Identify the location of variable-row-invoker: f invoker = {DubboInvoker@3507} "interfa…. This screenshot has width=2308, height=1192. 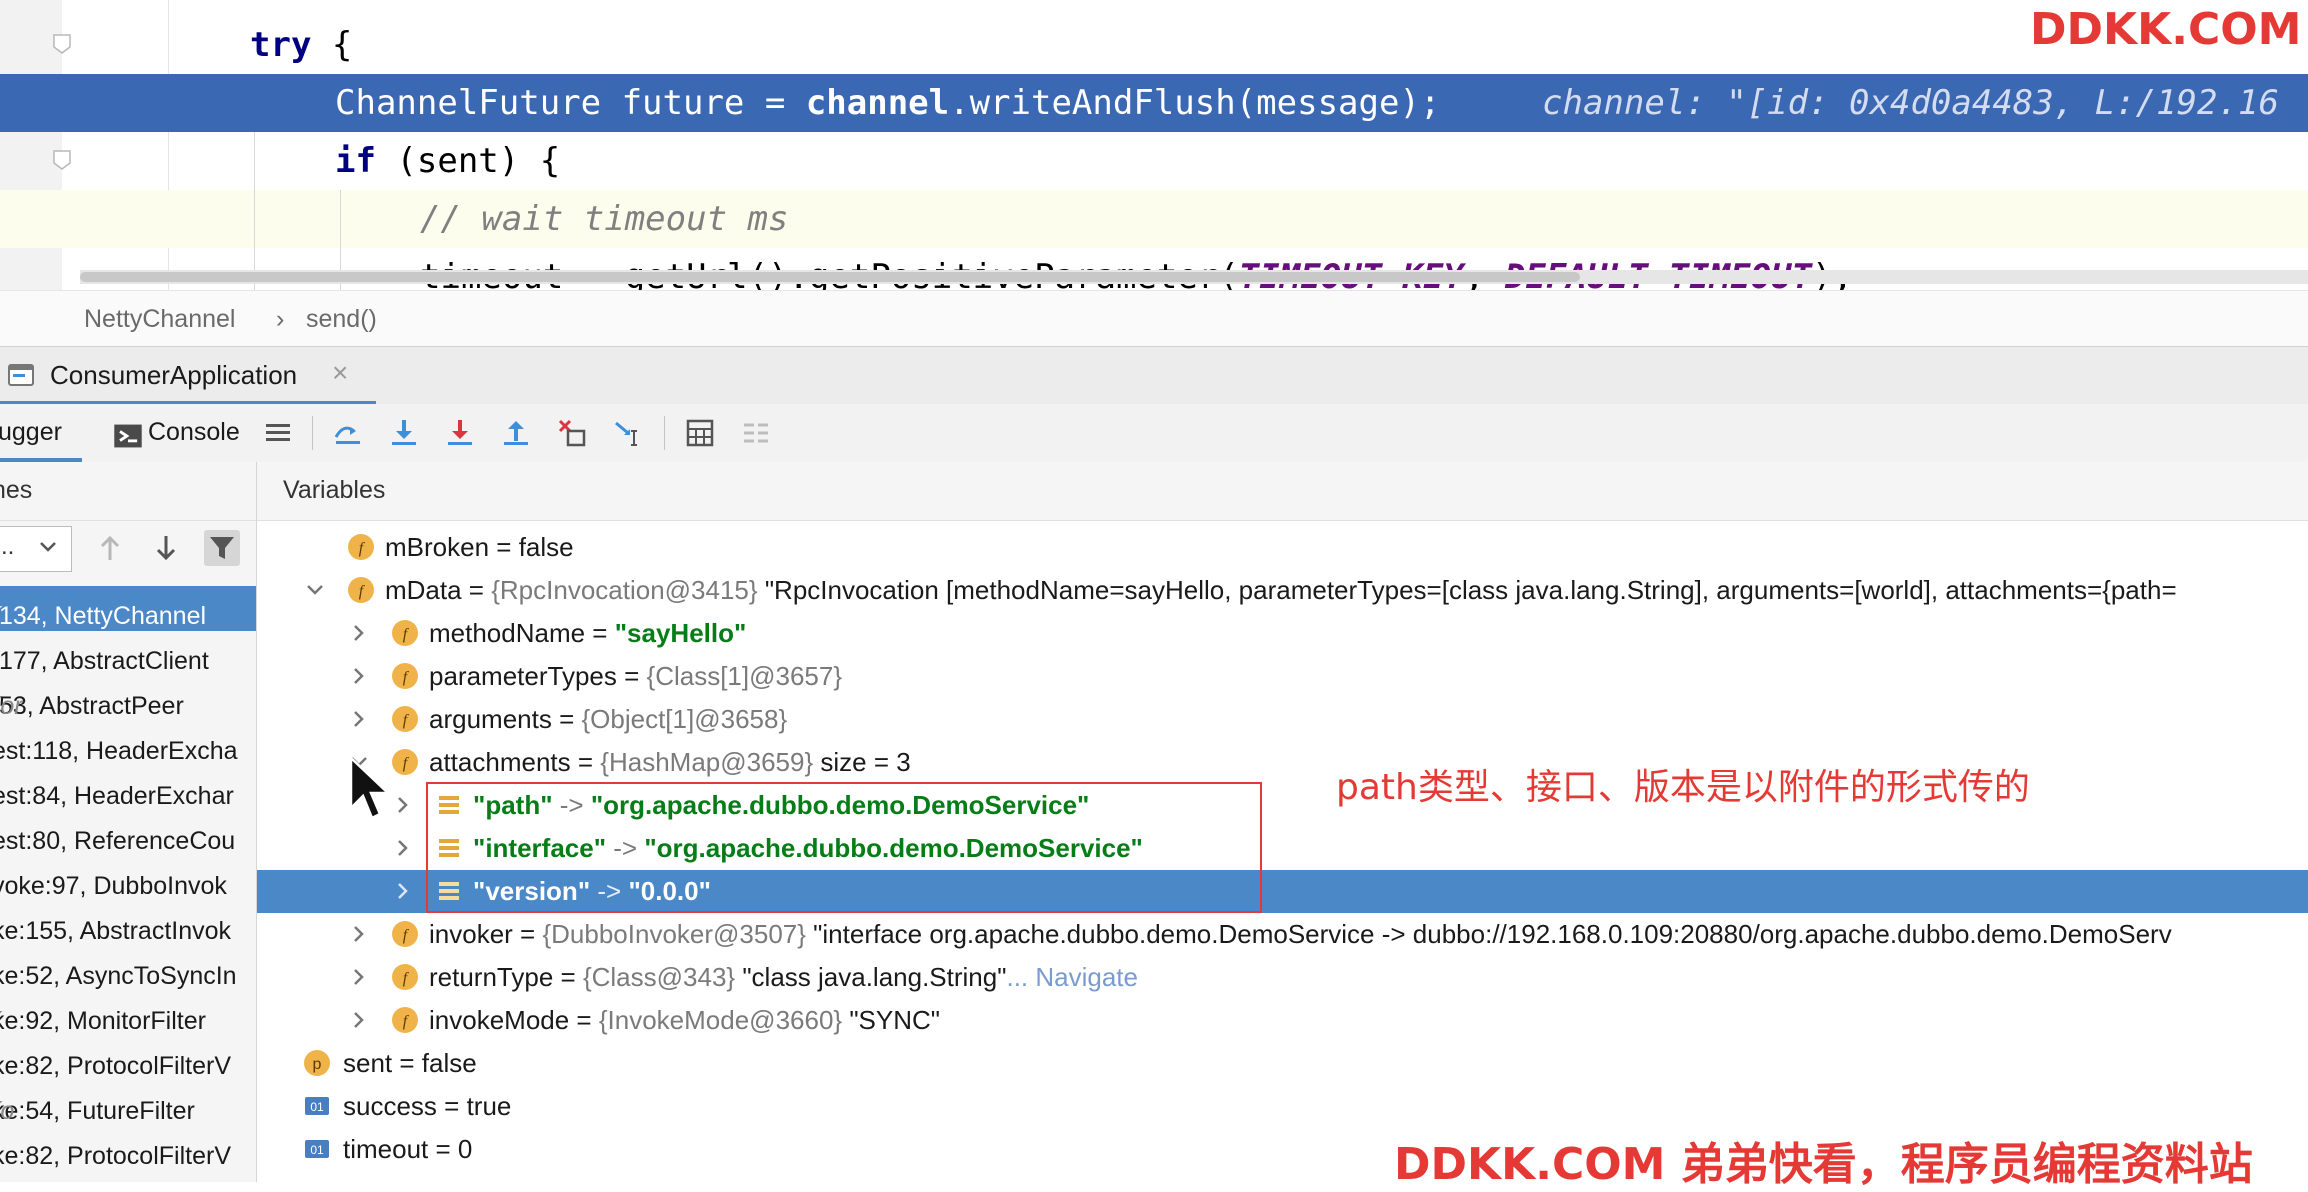
(1282, 934).